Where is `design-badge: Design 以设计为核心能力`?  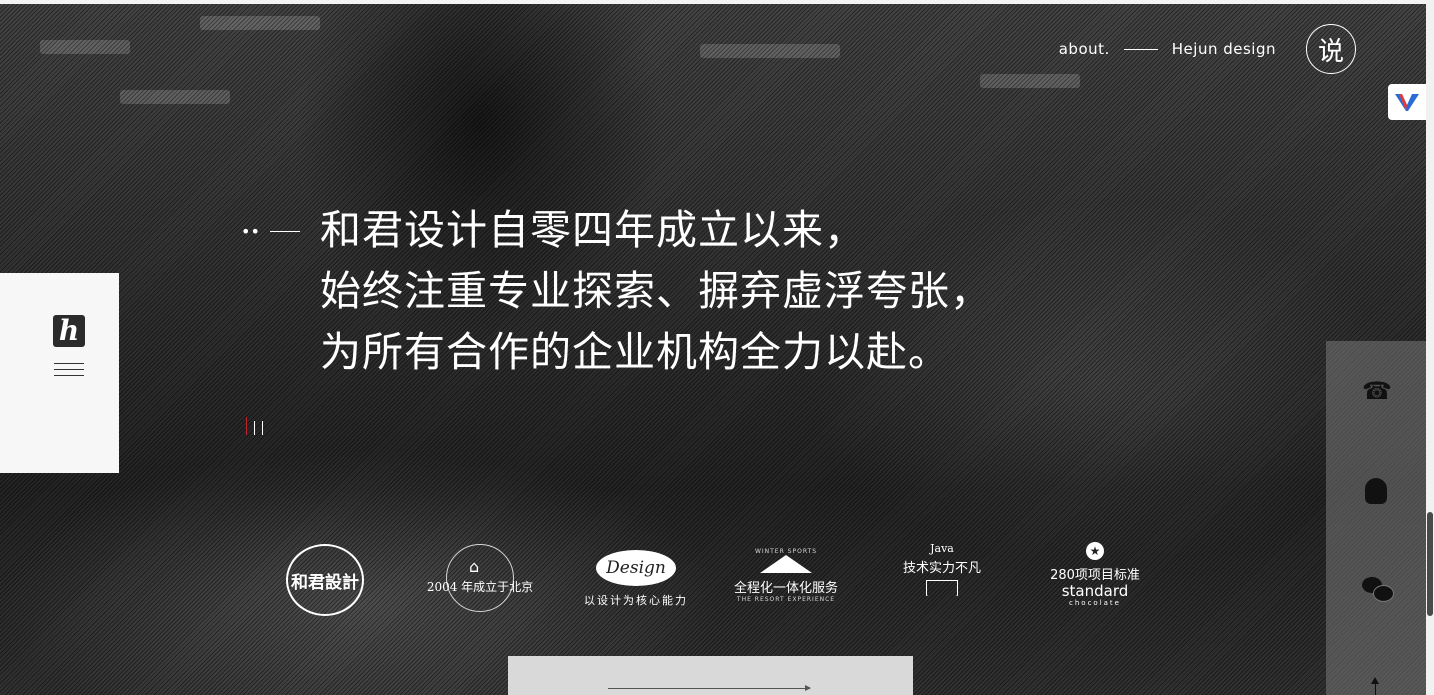 design-badge: Design 以设计为核心能力 is located at coordinates (636, 579).